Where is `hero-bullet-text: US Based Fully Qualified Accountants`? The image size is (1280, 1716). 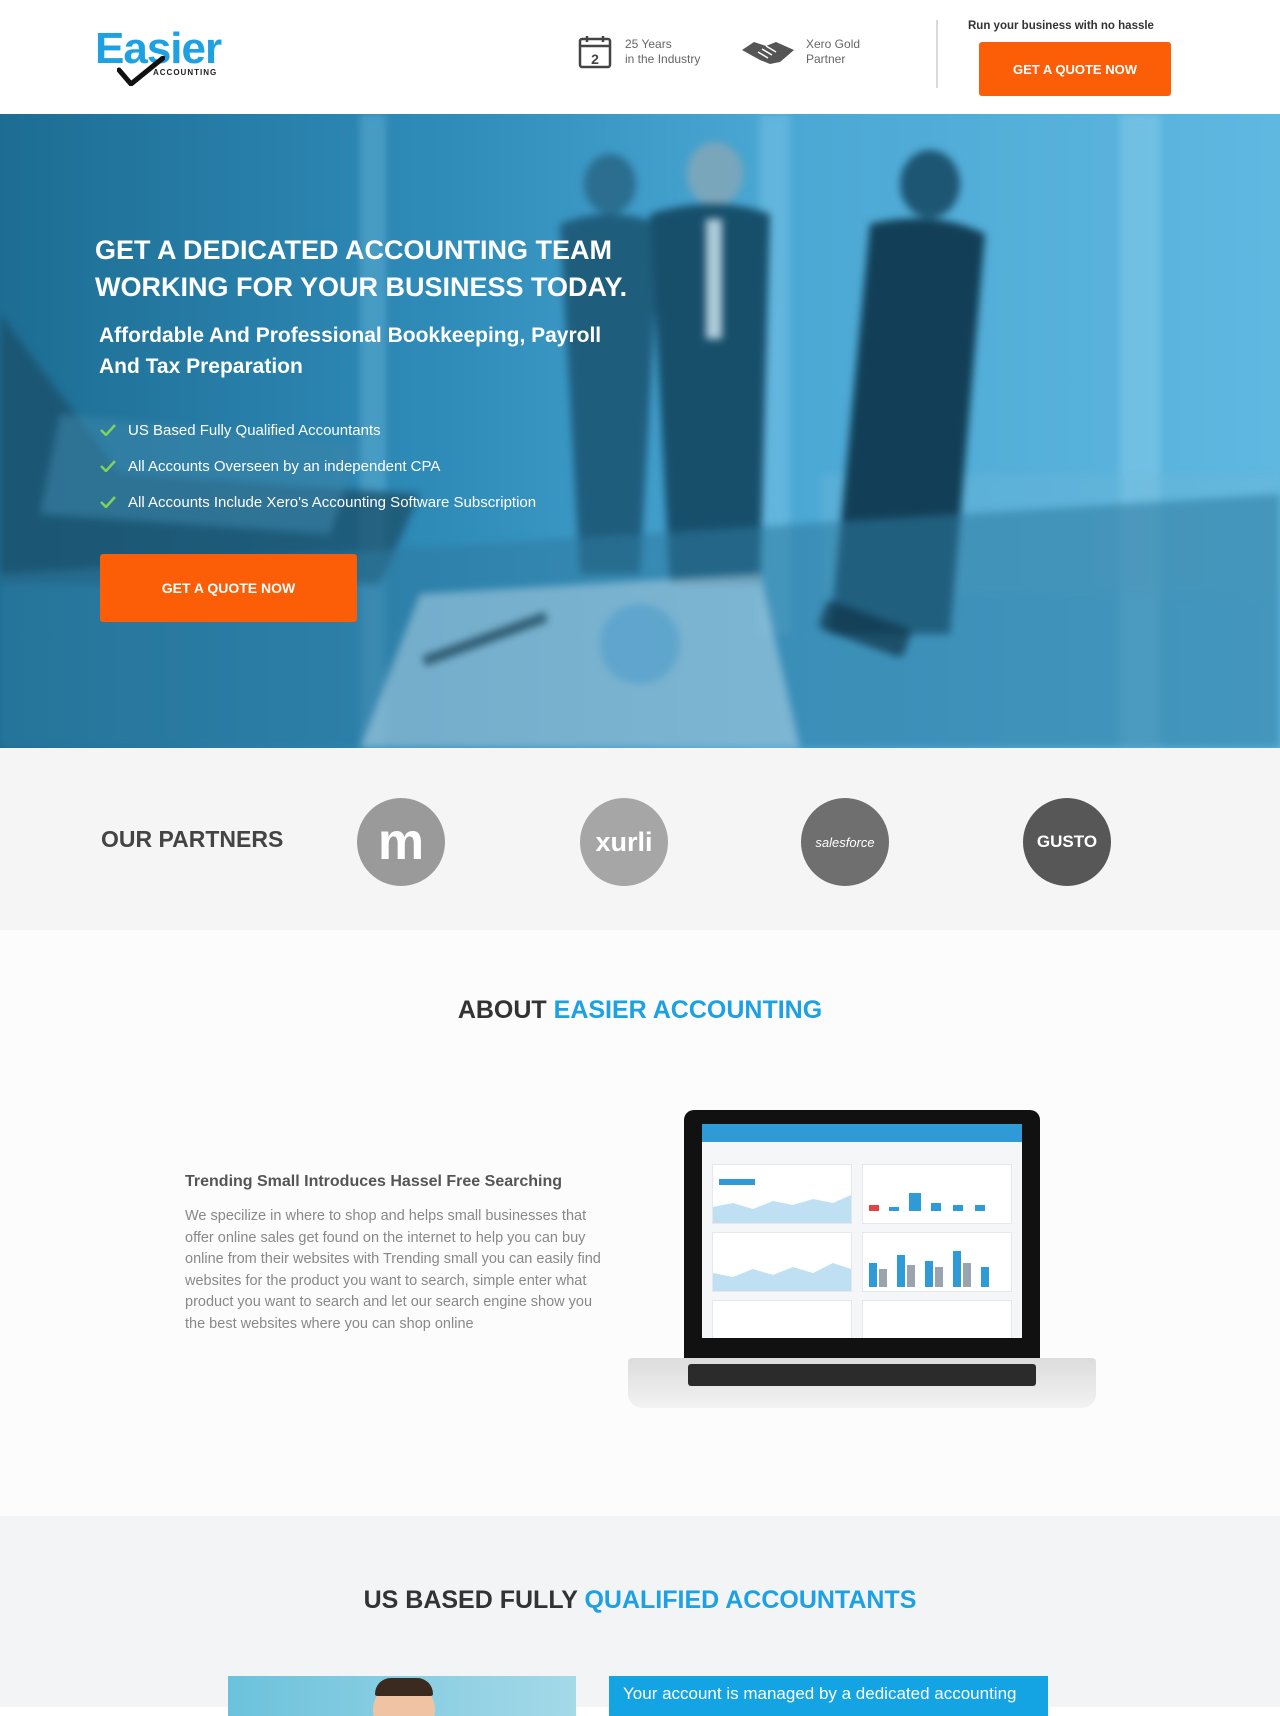 hero-bullet-text: US Based Fully Qualified Accountants is located at coordinates (254, 430).